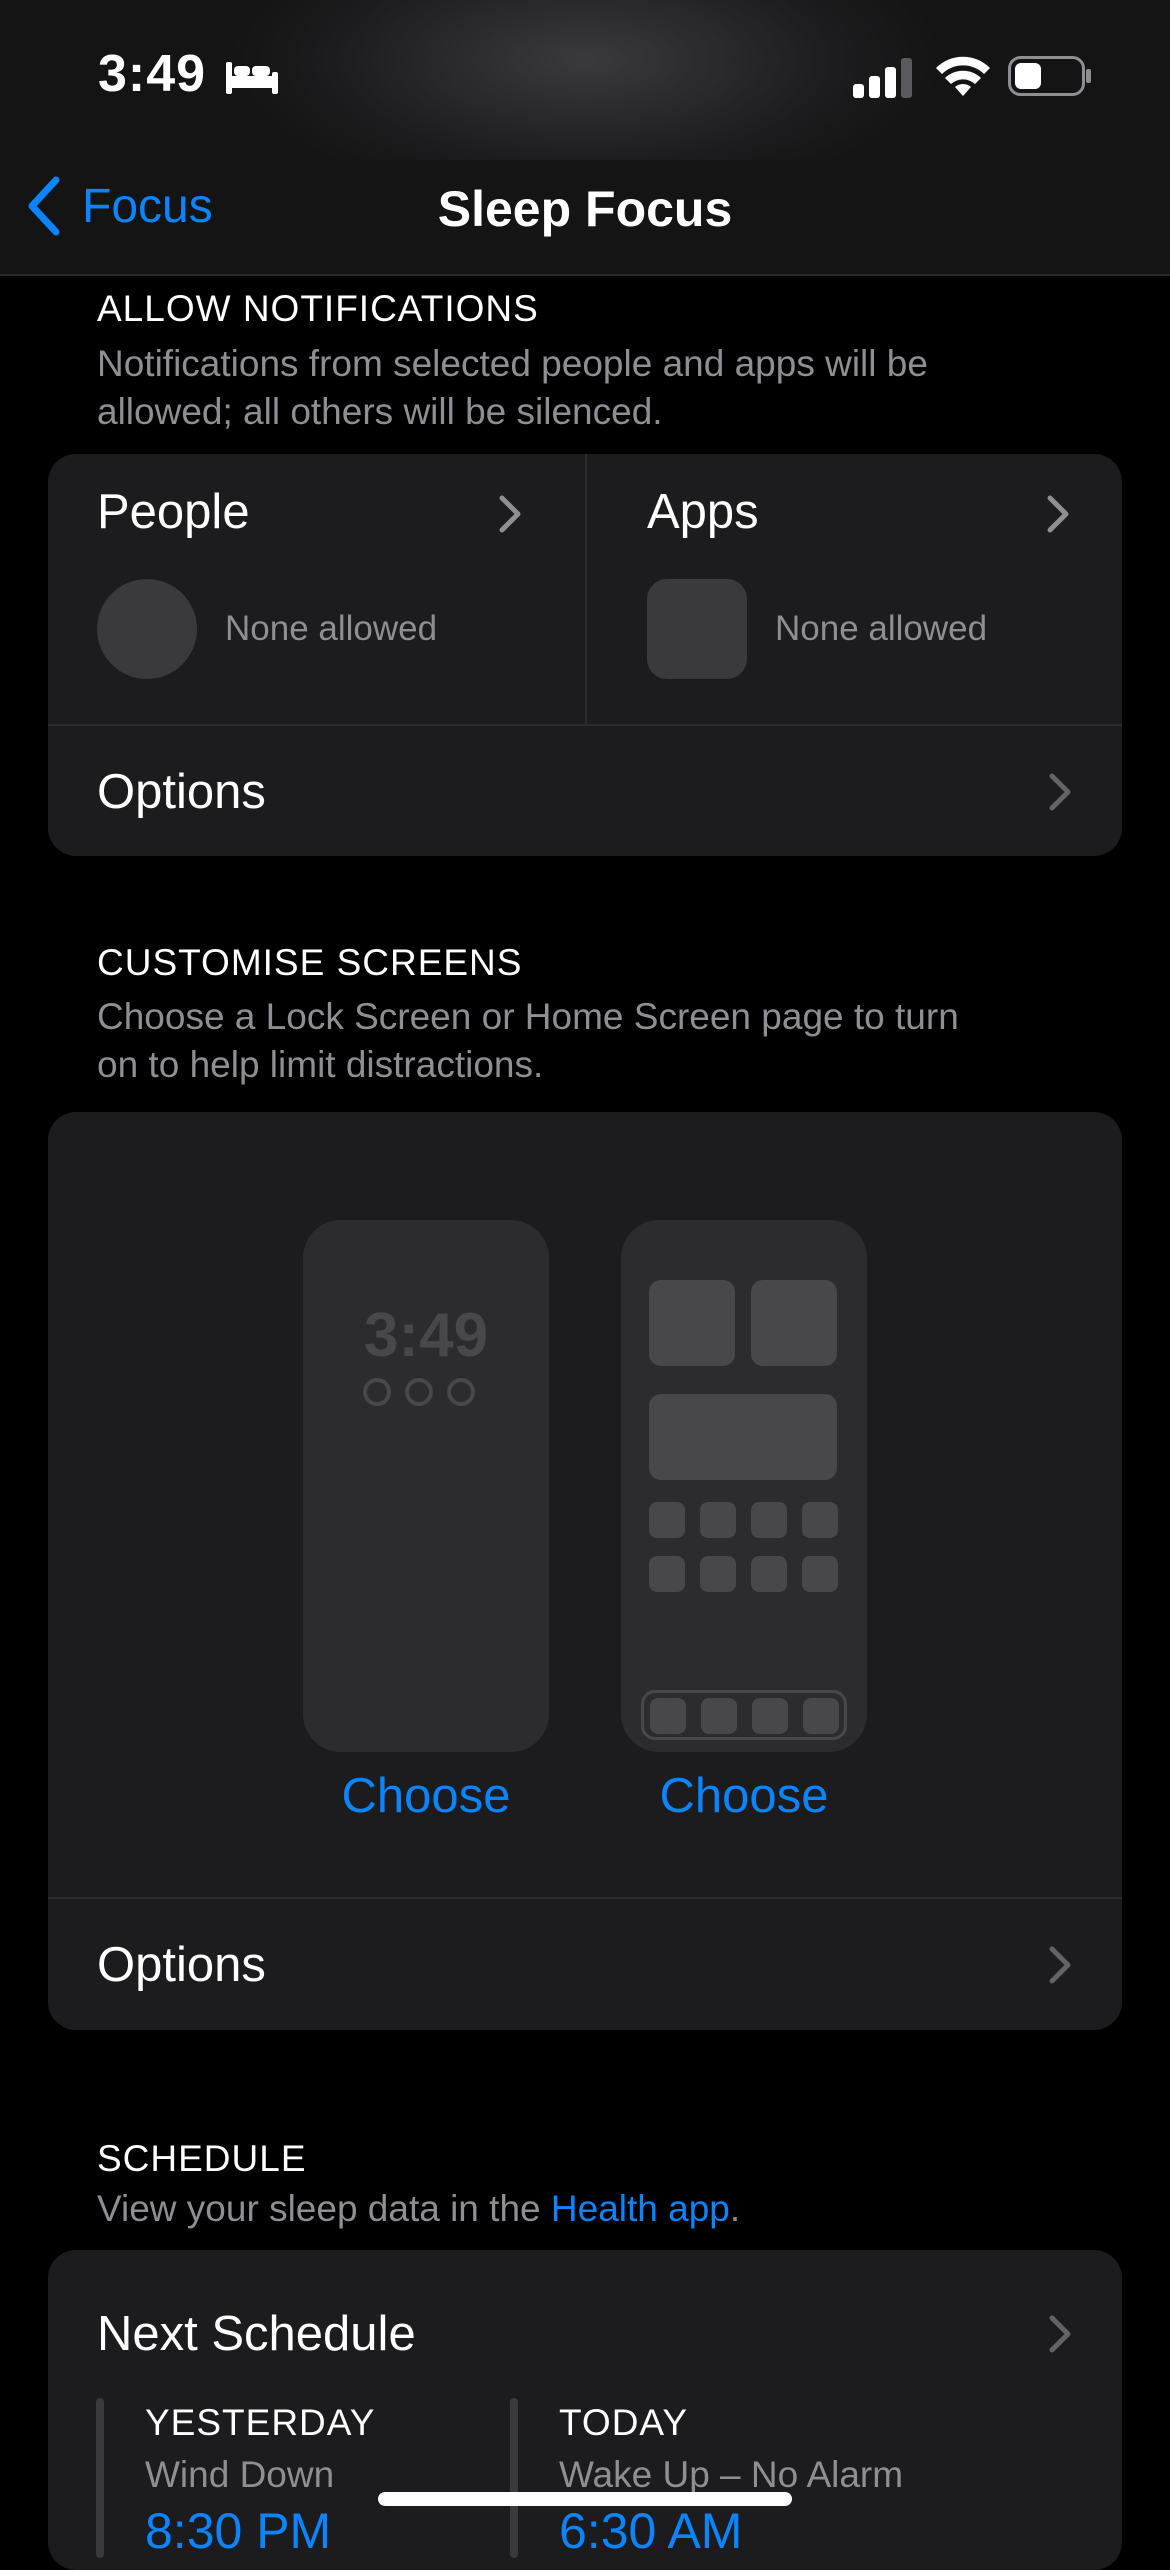  I want to click on apps-value: None allowed, so click(881, 628).